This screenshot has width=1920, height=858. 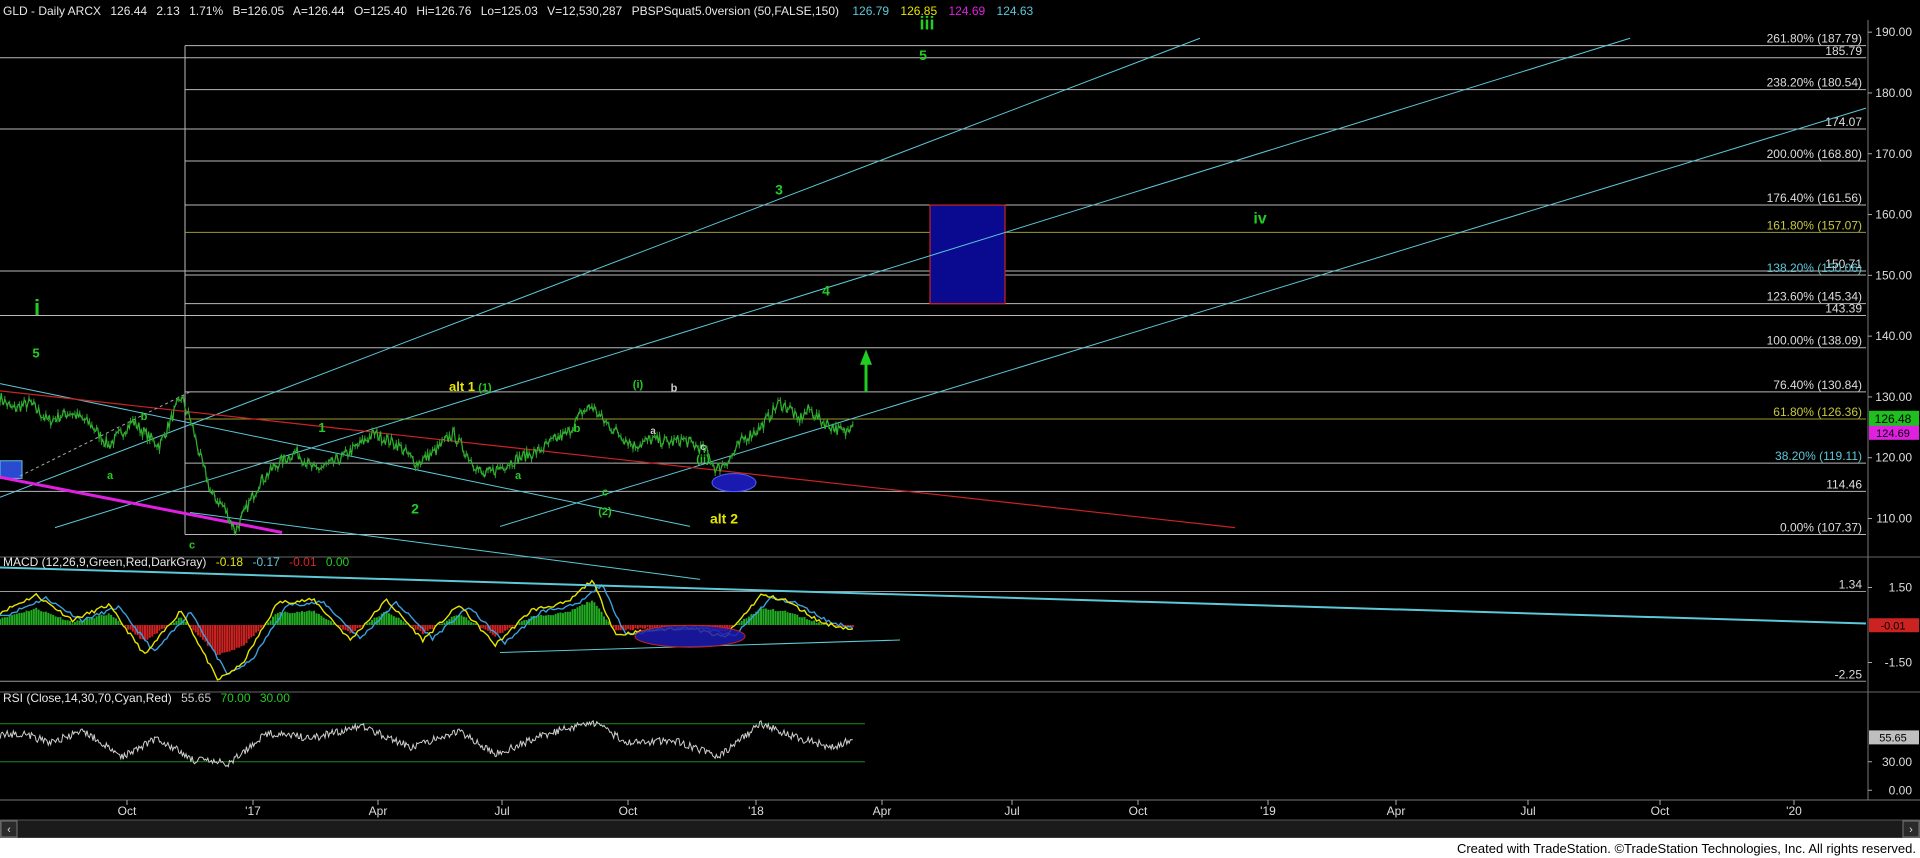 What do you see at coordinates (52, 11) in the screenshot?
I see `symbol: GLD - Daily ARCX` at bounding box center [52, 11].